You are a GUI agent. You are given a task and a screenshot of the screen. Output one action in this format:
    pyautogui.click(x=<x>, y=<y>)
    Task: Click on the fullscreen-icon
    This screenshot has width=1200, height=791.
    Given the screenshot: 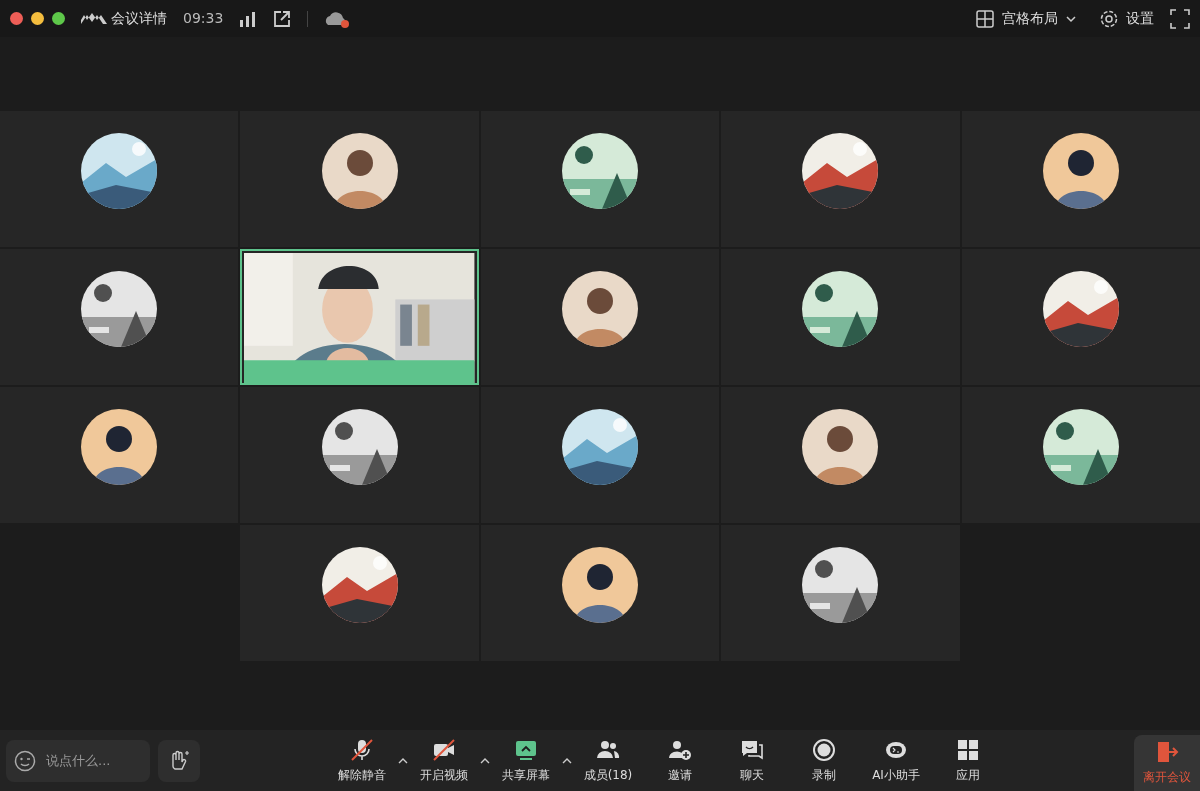 What is the action you would take?
    pyautogui.click(x=1180, y=18)
    